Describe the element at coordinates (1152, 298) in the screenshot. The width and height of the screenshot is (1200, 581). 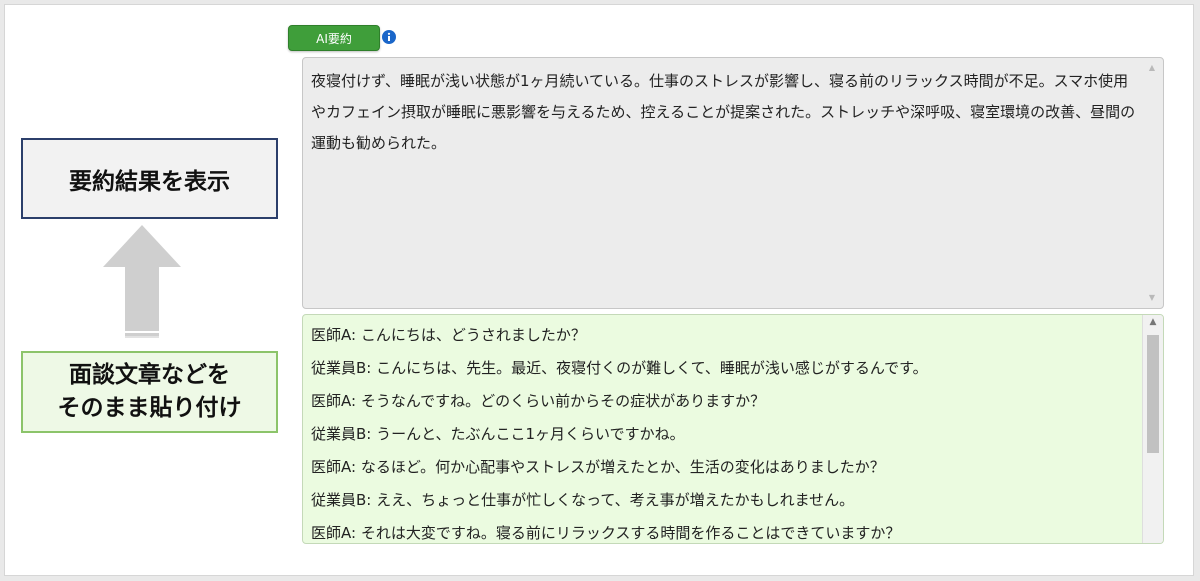
I see `scroll-down-icon: ▼` at that location.